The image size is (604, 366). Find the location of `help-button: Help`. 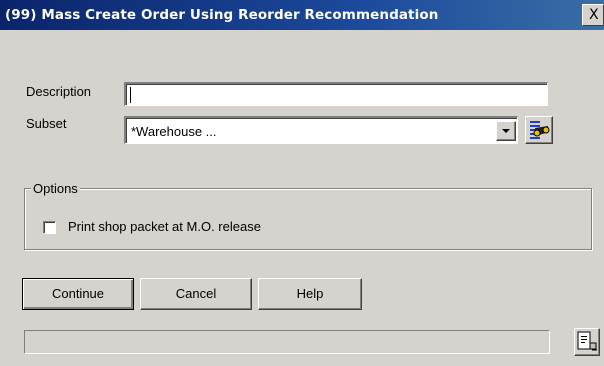

help-button: Help is located at coordinates (310, 294).